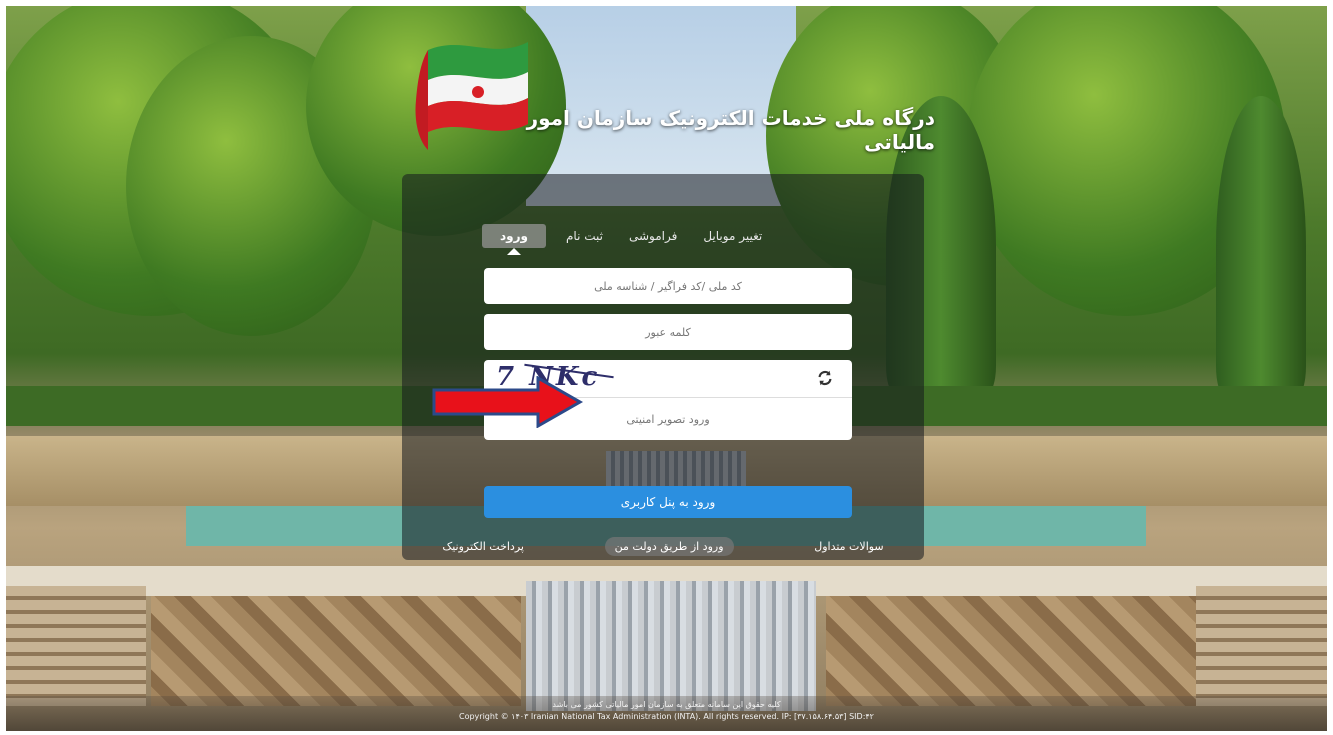 The width and height of the screenshot is (1333, 735). Describe the element at coordinates (668, 332) in the screenshot. I see `password-input` at that location.